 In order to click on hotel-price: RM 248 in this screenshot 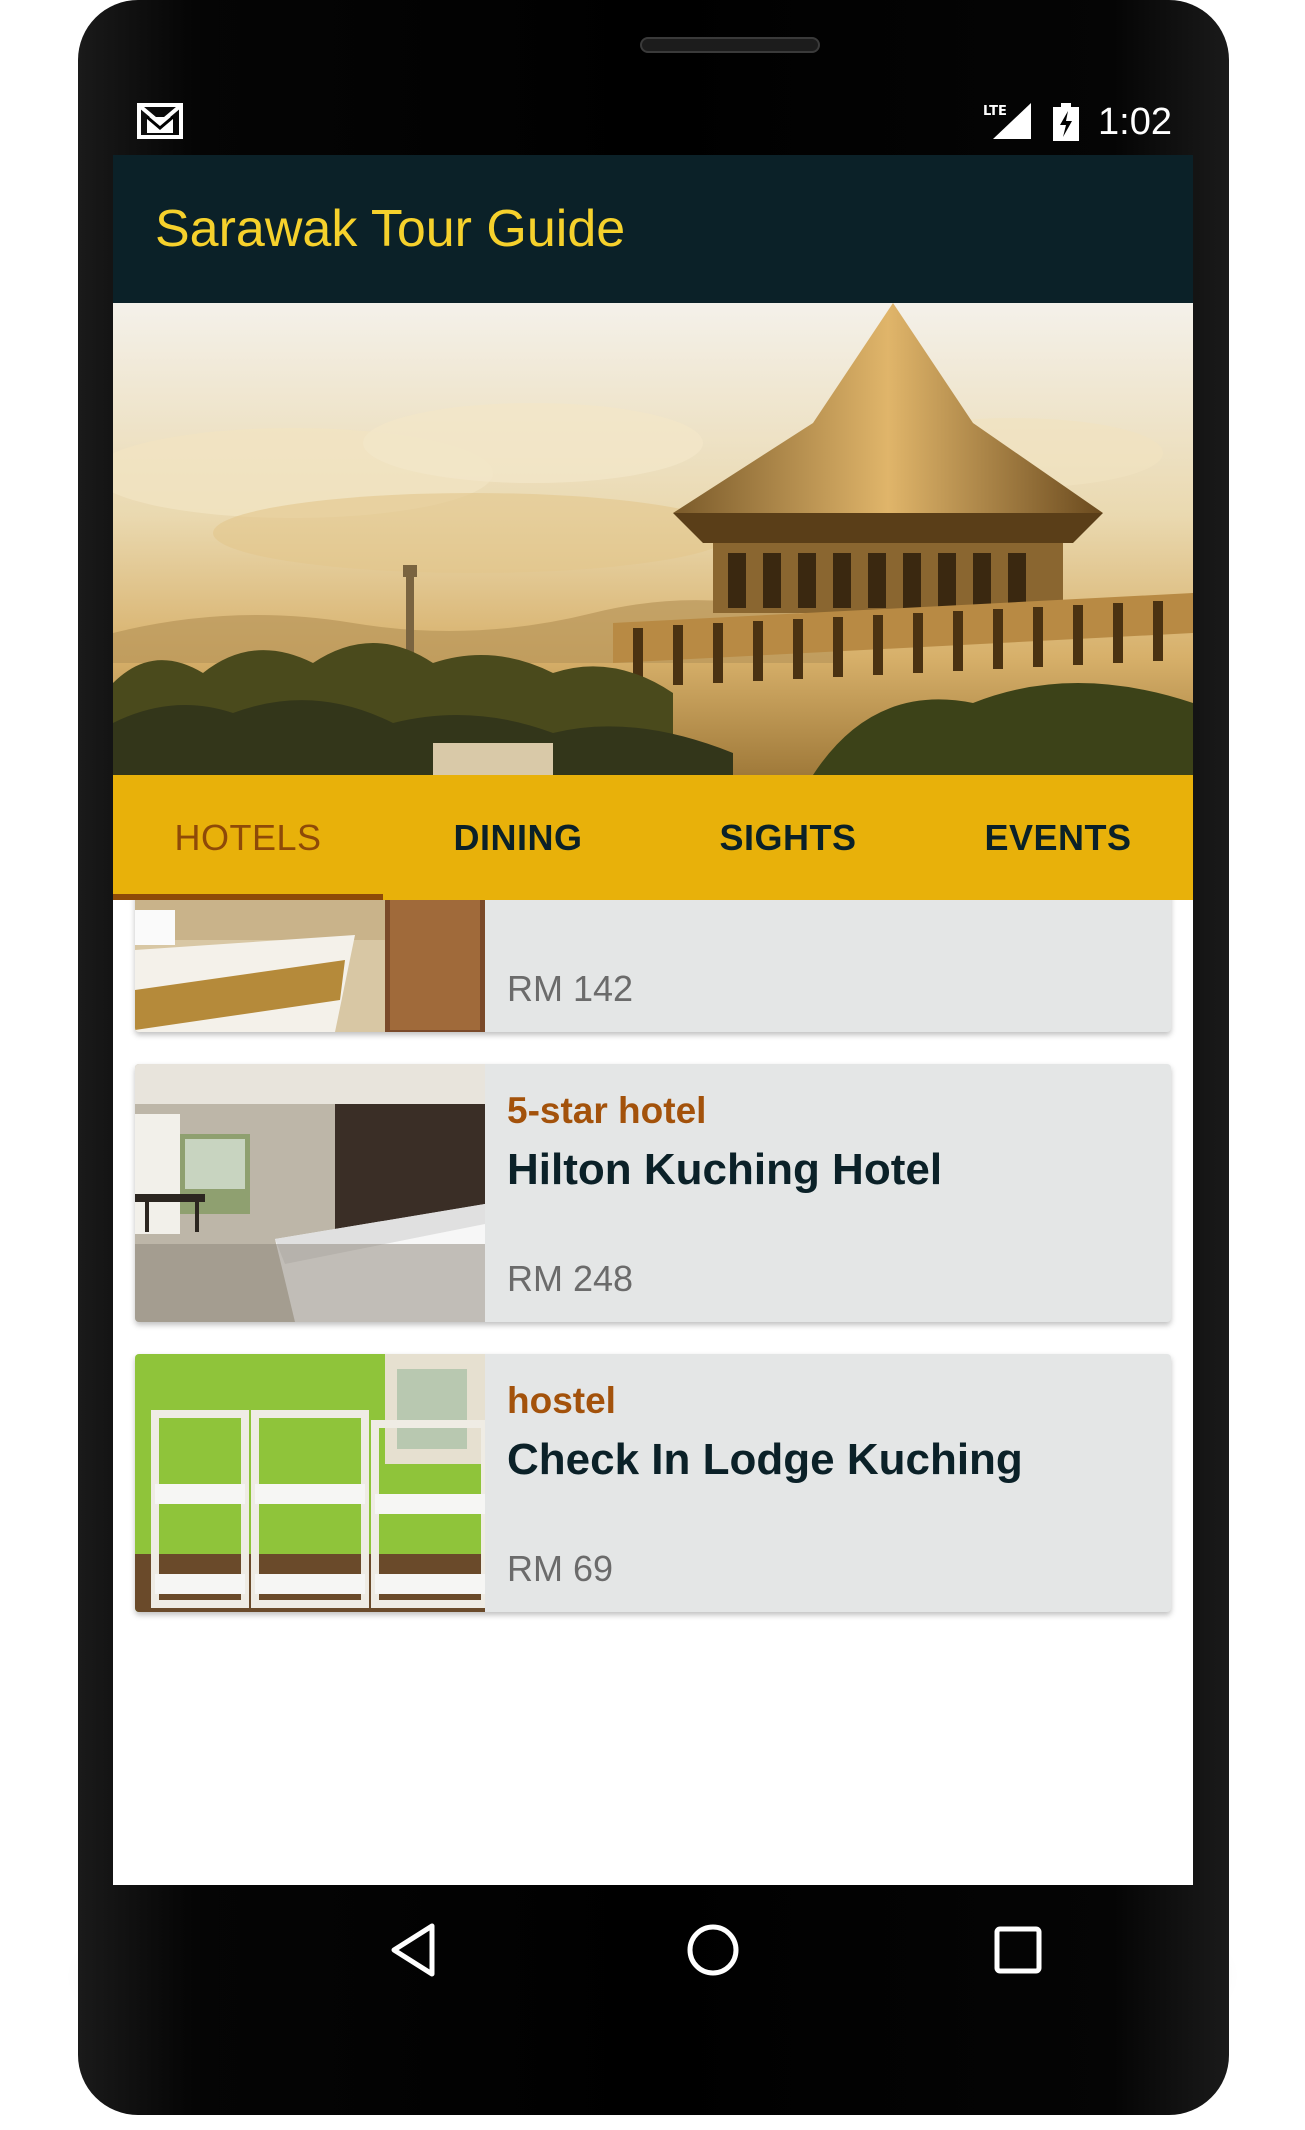, I will do `click(570, 1278)`.